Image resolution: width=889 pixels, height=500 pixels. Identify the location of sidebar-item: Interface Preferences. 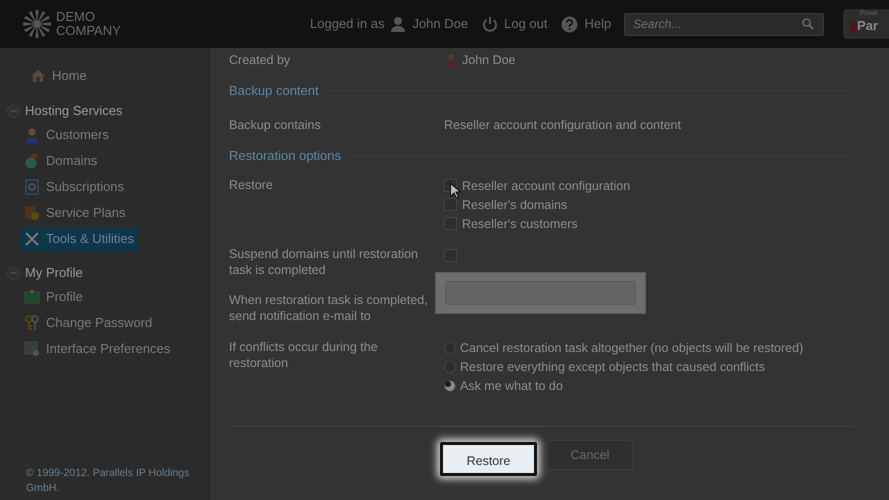
(97, 349).